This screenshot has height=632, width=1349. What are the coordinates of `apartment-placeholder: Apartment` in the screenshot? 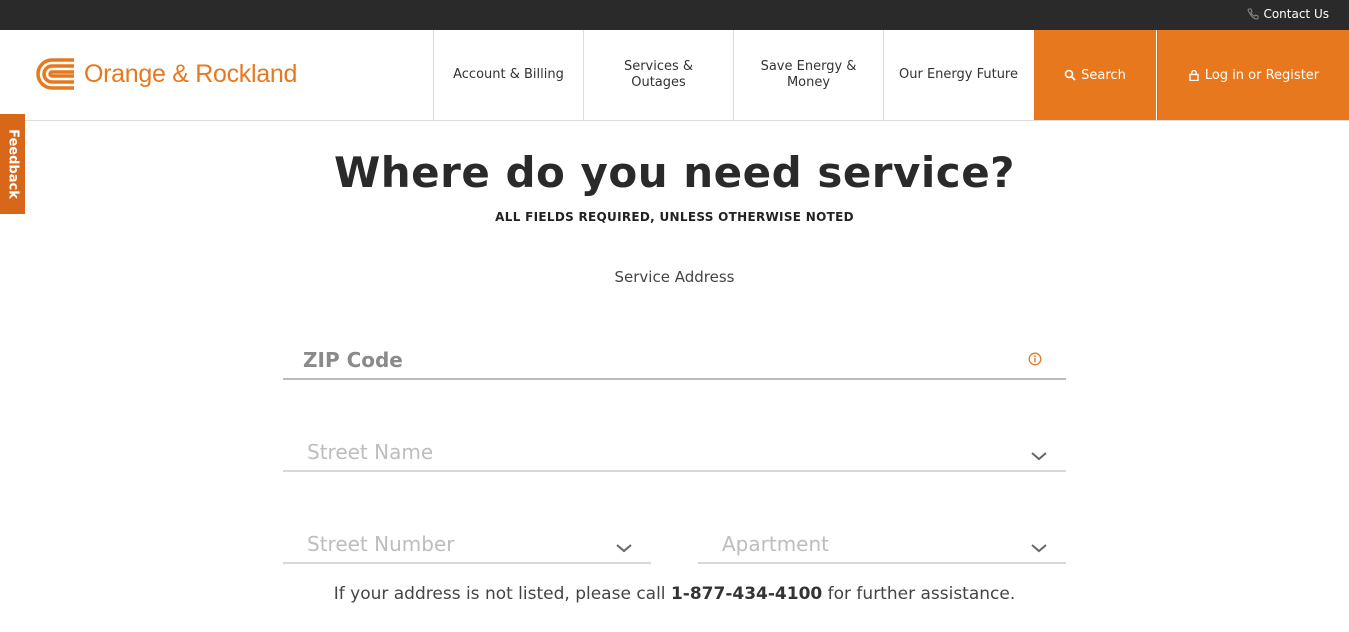 It's located at (776, 544).